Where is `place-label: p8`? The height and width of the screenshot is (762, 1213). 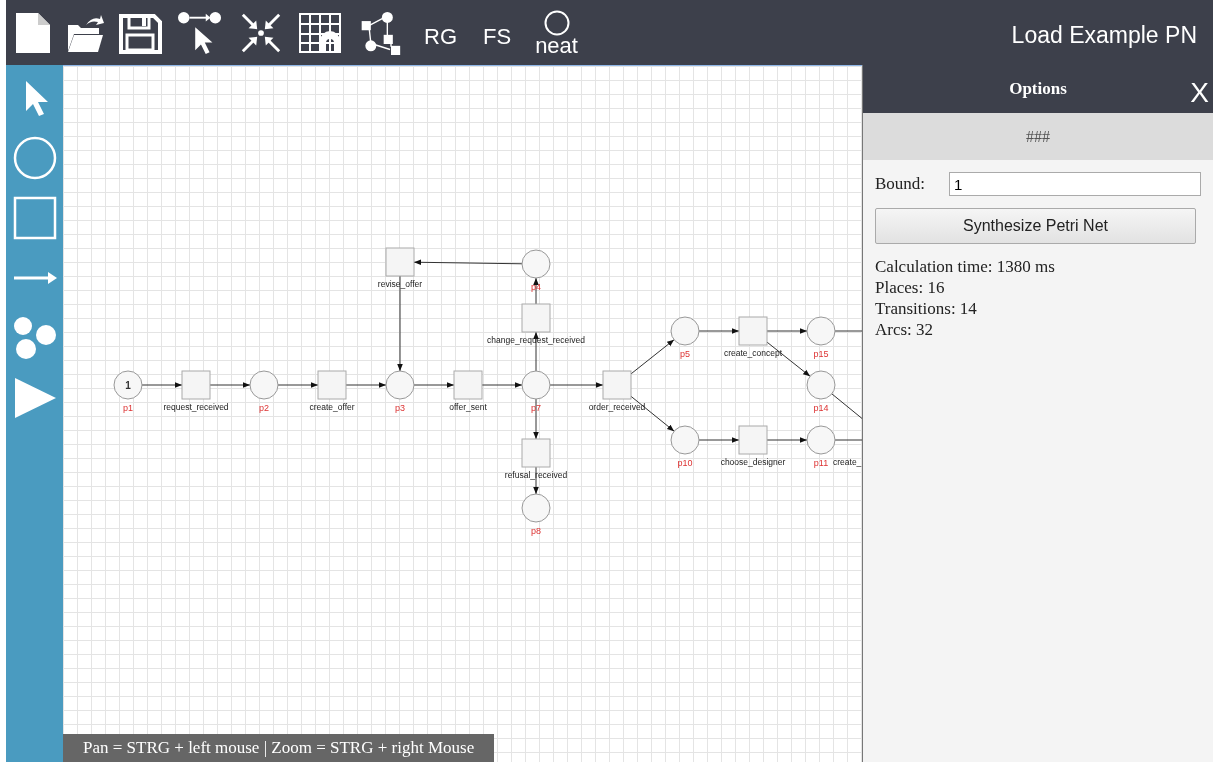
place-label: p8 is located at coordinates (536, 531).